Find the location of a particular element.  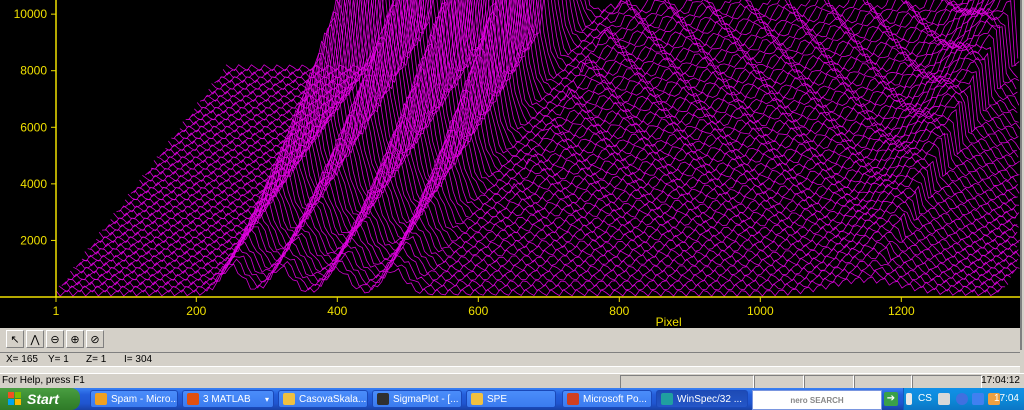

zoom-out-icon: ⊖ is located at coordinates (55, 339).